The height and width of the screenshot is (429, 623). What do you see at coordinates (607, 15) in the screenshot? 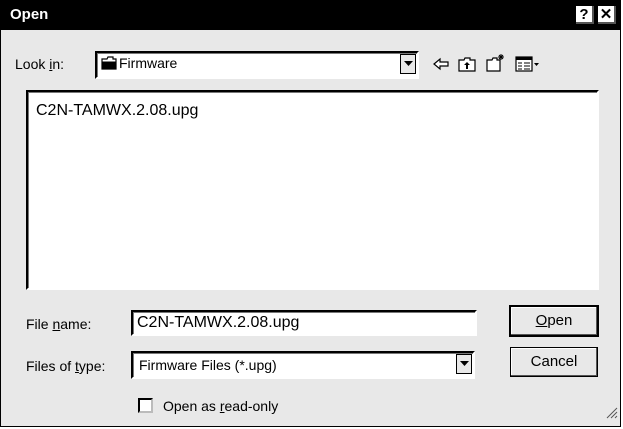
I see `close-button: ✕` at bounding box center [607, 15].